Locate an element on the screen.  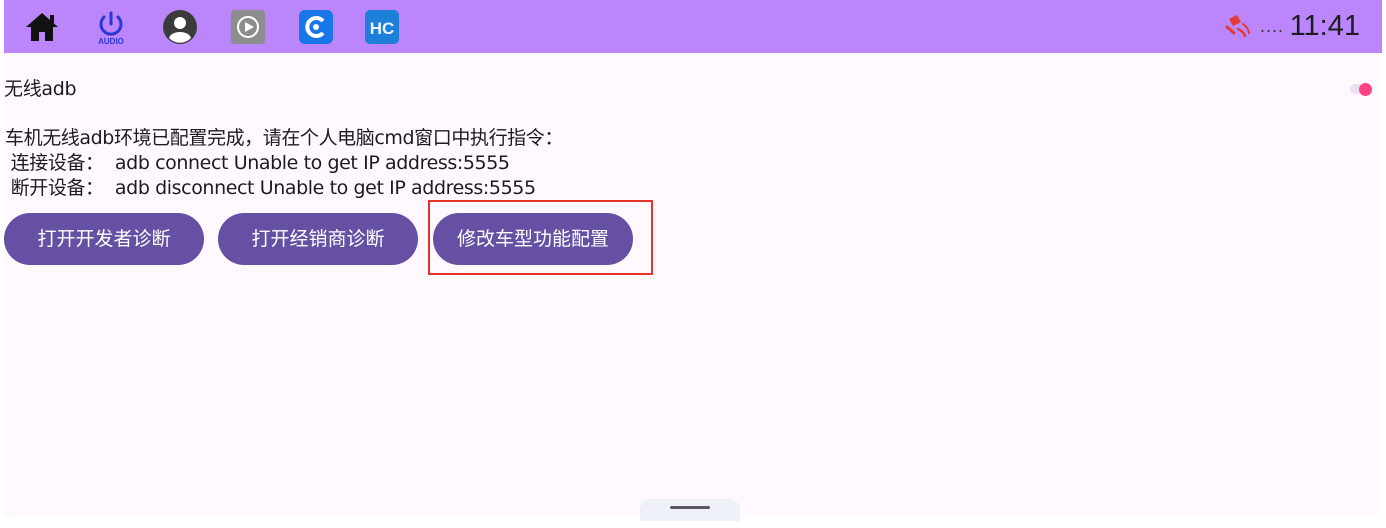
nav-handle-tab is located at coordinates (690, 510).